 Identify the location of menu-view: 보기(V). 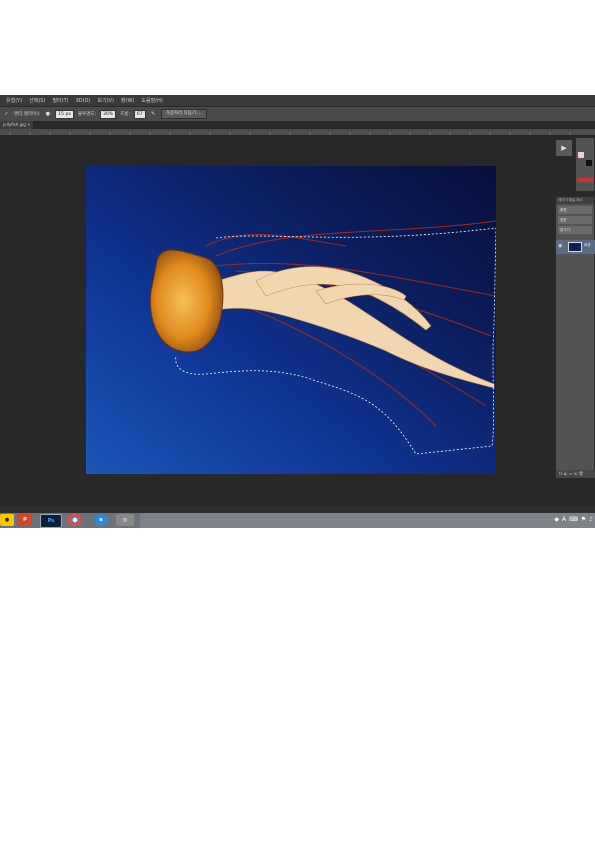
(105, 100).